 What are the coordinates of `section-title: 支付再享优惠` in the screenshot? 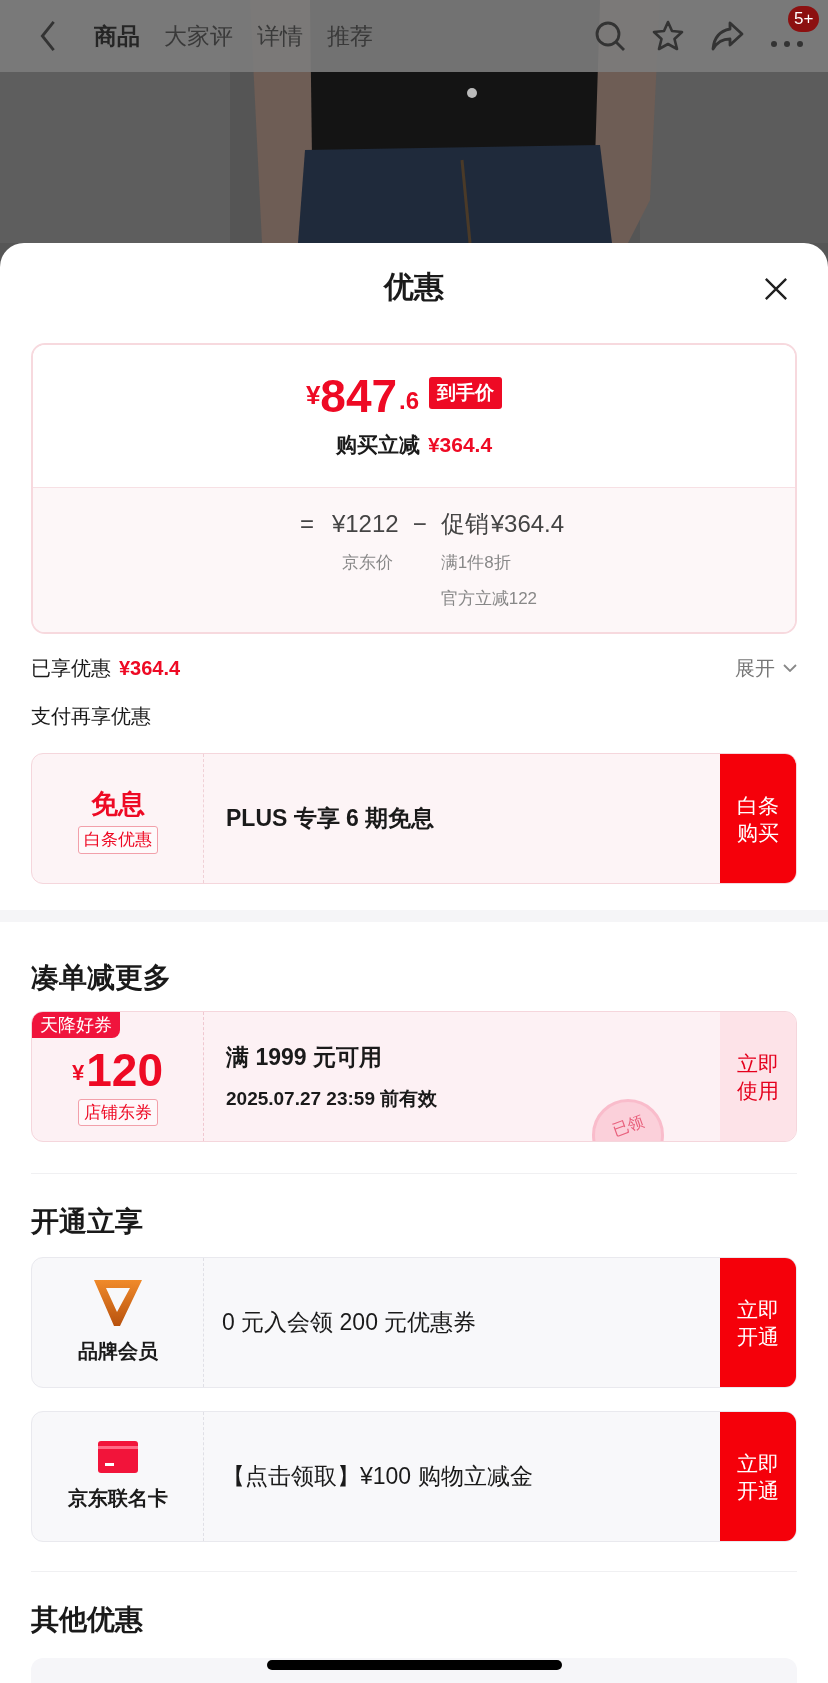 It's located at (91, 716).